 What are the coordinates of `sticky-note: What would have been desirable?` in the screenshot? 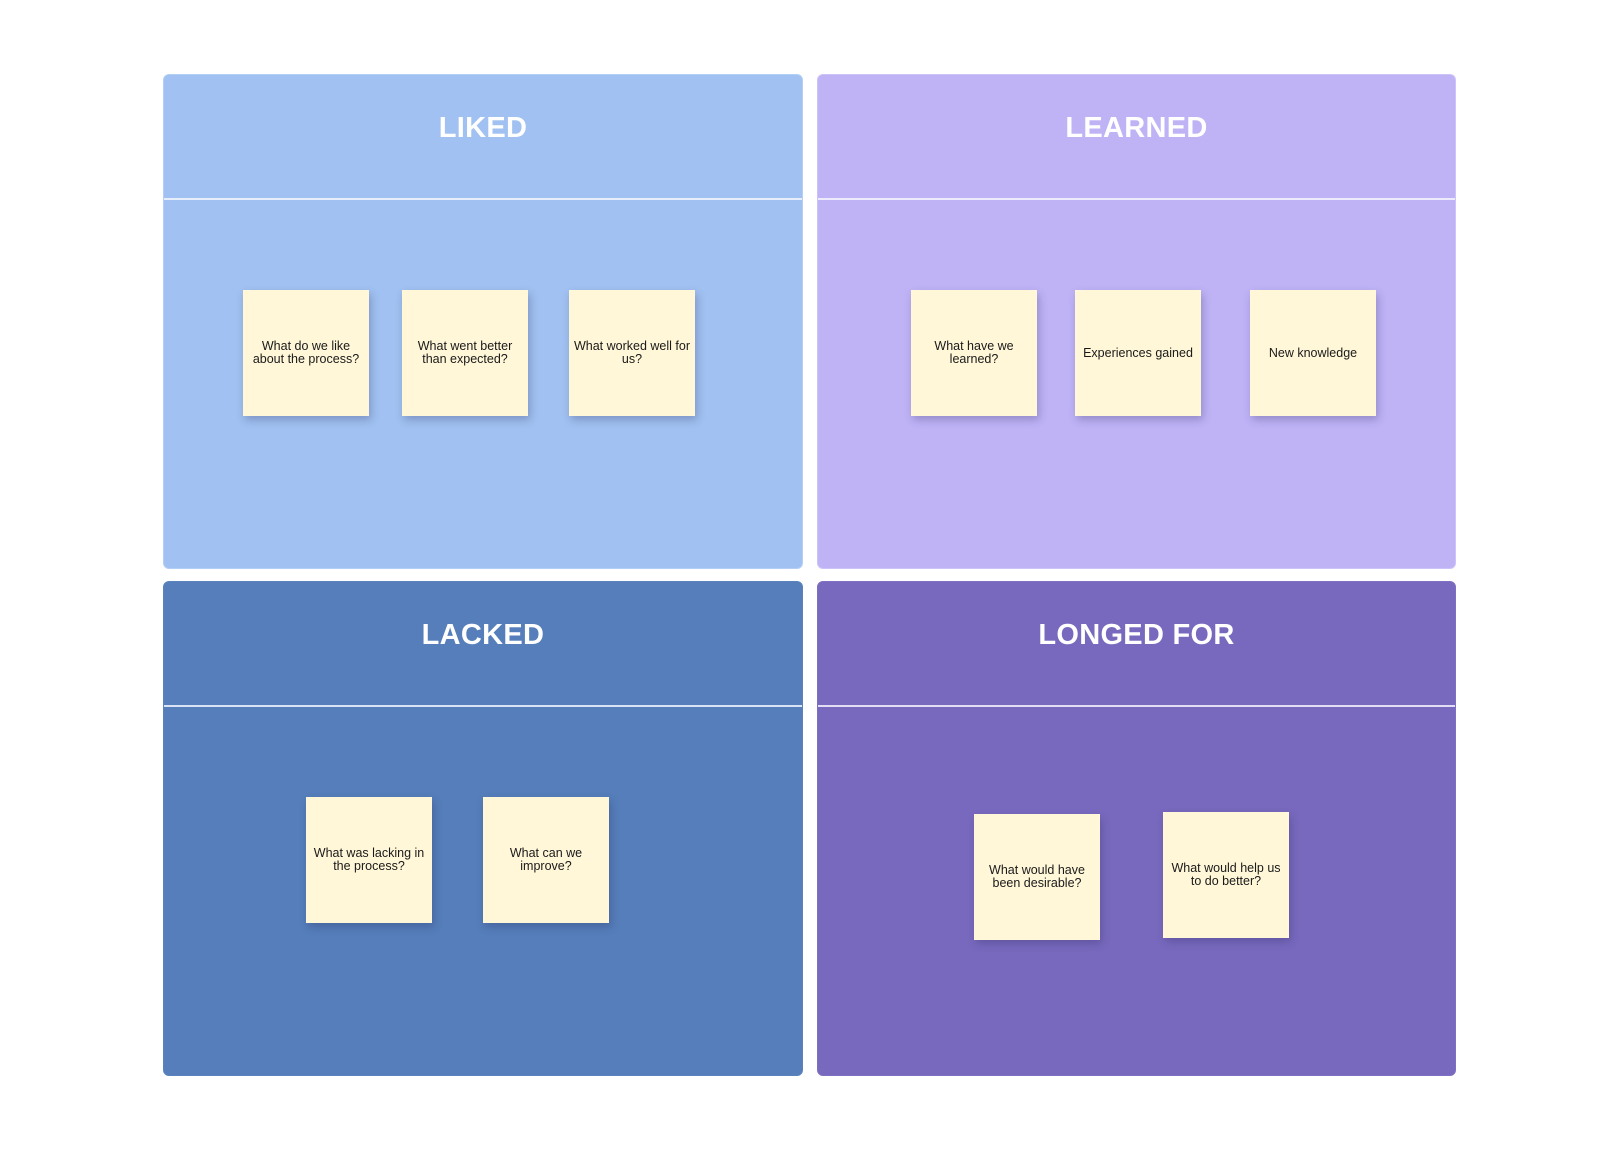 It's located at (1037, 877).